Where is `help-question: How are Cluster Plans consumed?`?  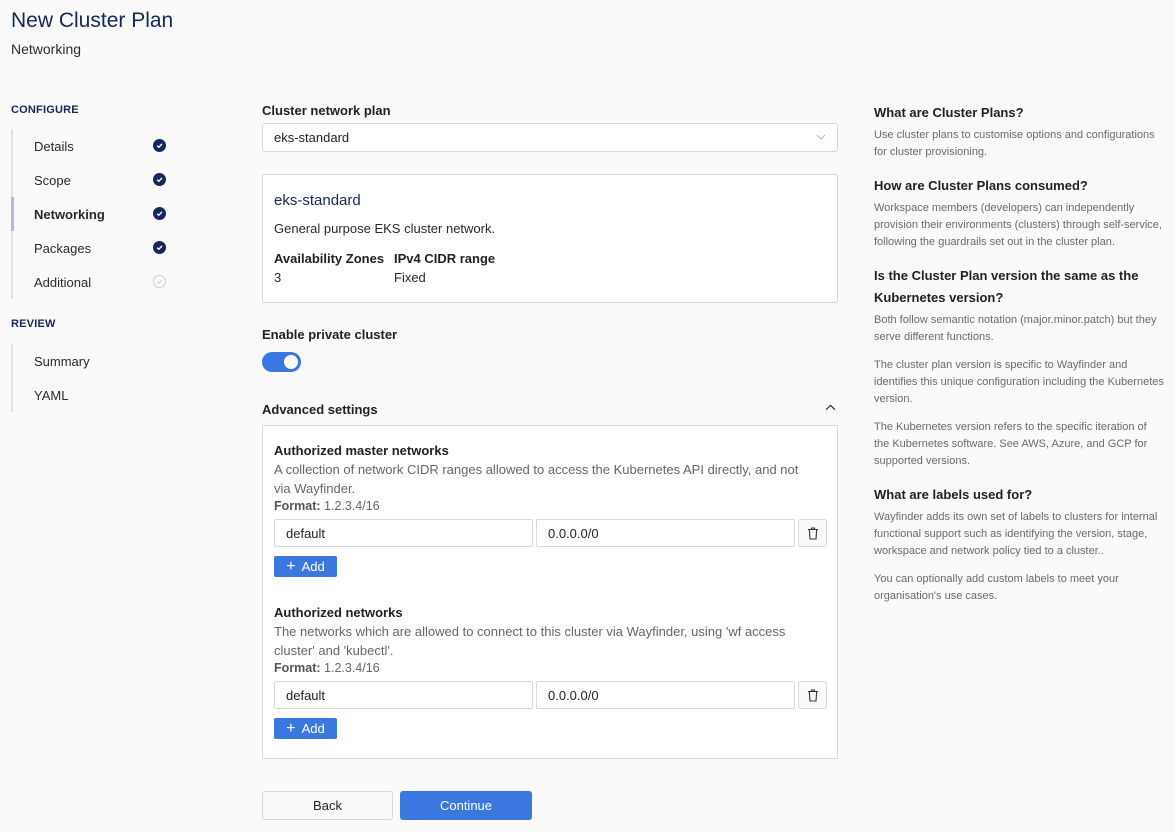 help-question: How are Cluster Plans consumed? is located at coordinates (981, 185).